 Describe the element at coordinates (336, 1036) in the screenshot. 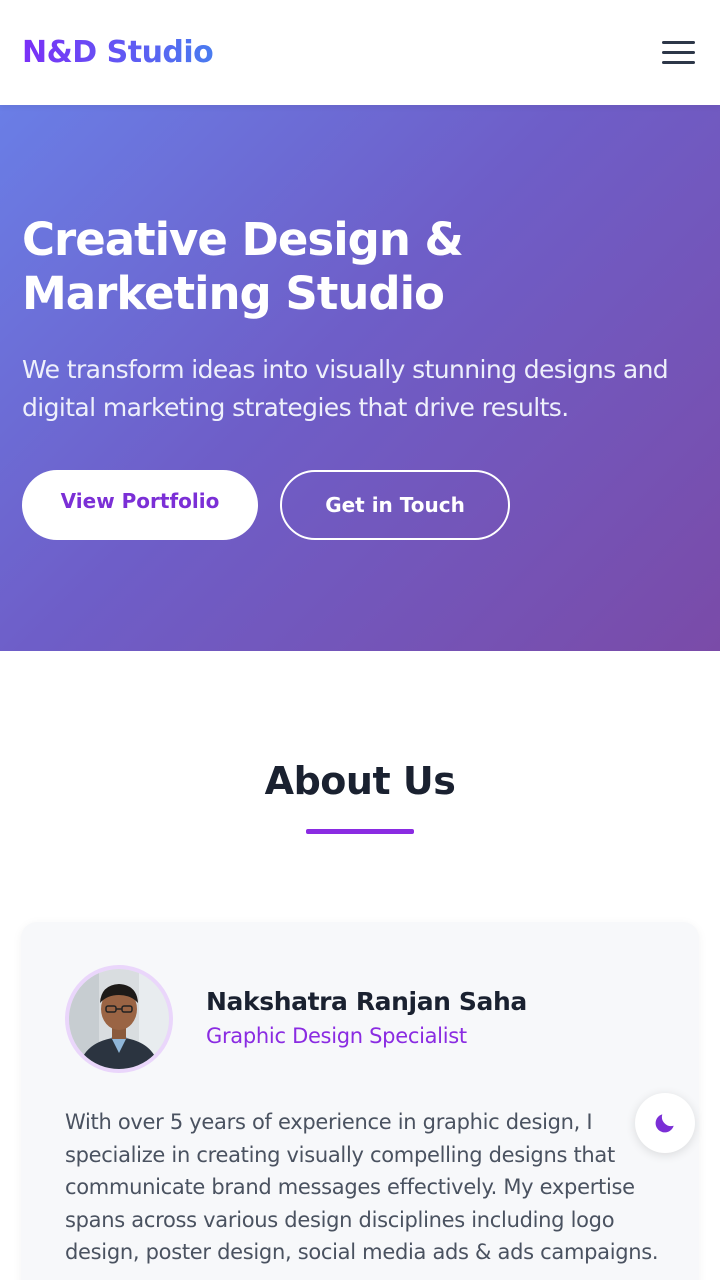

I see `person-role: Graphic Design Specialist` at that location.